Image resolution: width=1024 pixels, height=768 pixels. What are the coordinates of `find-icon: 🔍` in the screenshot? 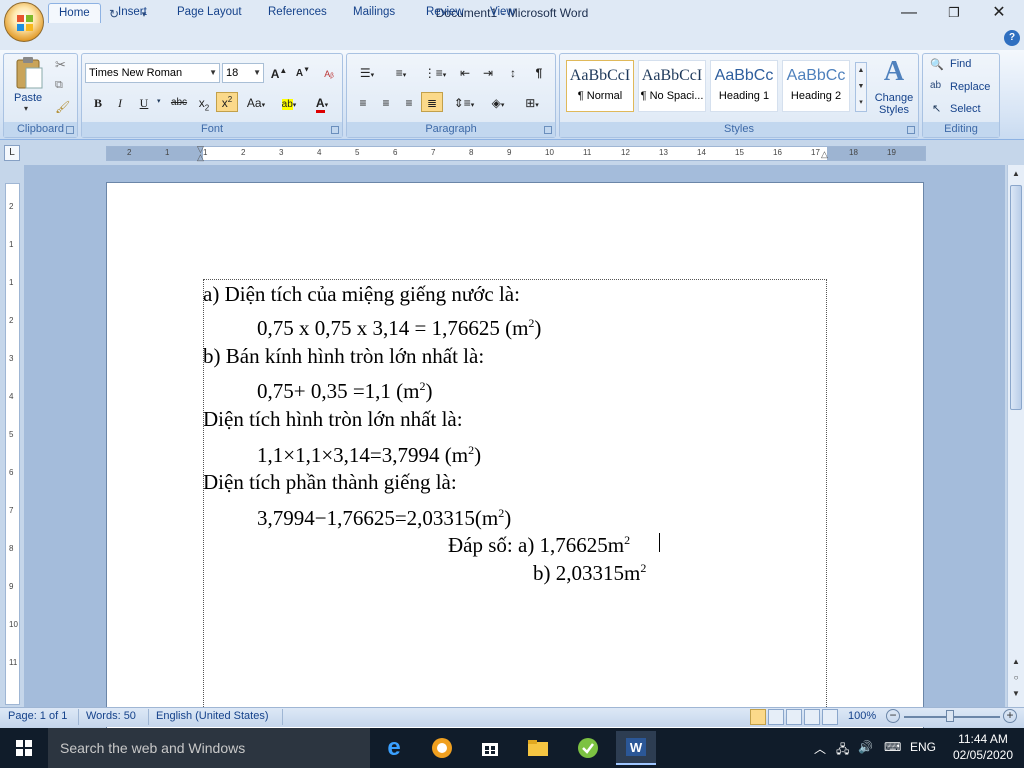 It's located at (937, 64).